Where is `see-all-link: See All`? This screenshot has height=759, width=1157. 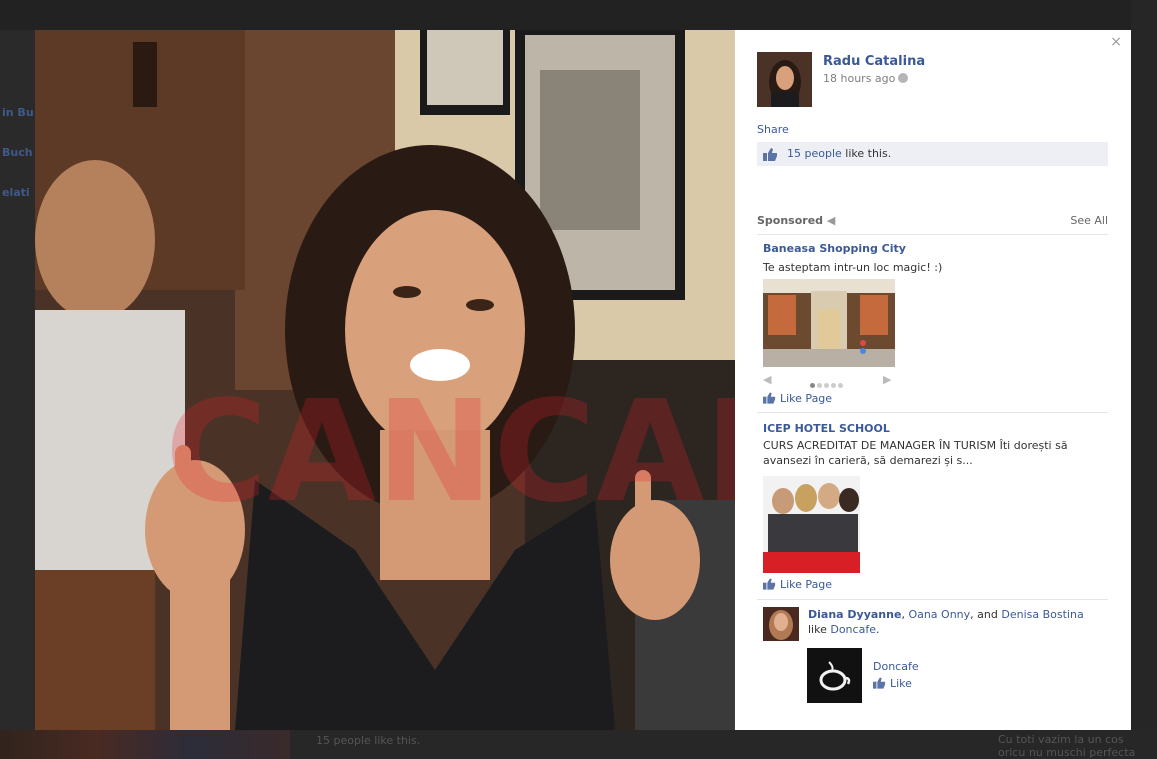
see-all-link: See All is located at coordinates (1089, 220).